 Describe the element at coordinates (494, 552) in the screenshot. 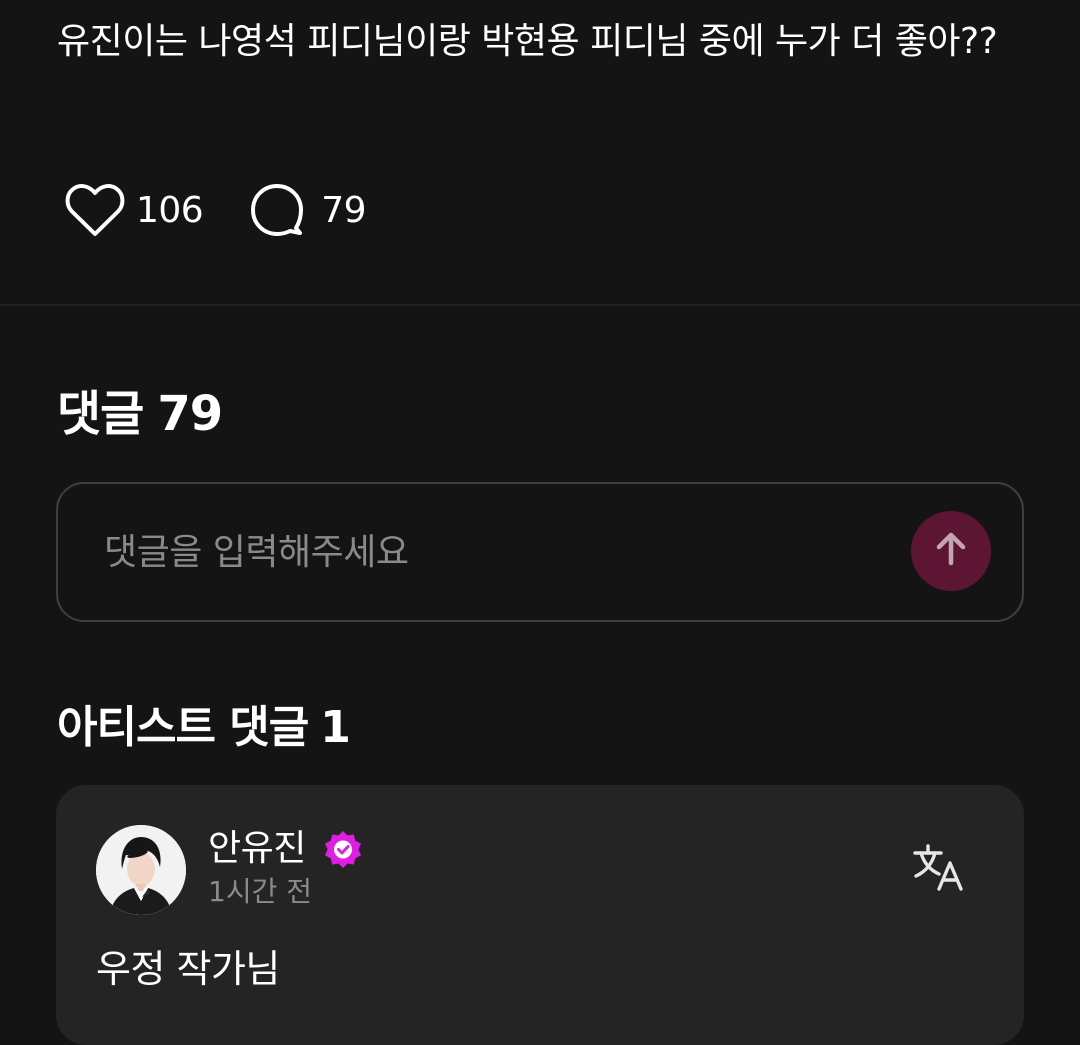

I see `comment-input` at that location.